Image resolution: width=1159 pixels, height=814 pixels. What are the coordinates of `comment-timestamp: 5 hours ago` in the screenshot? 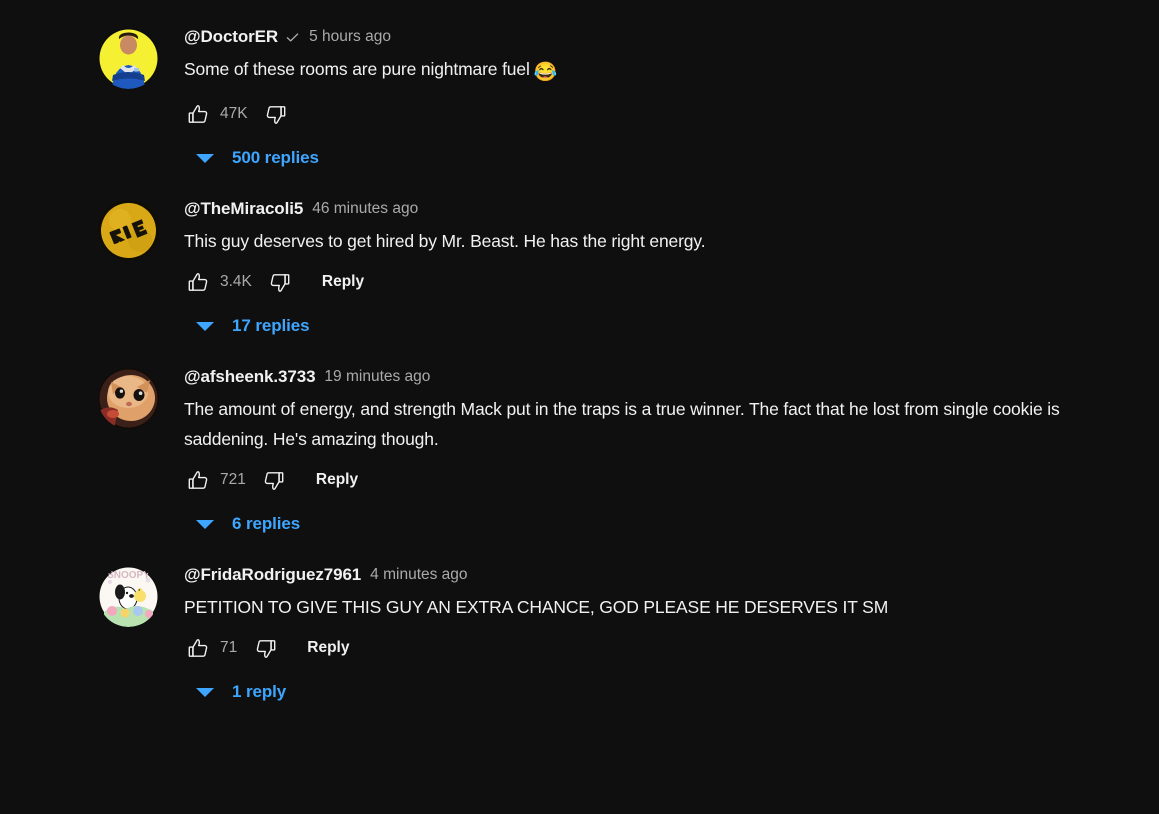 It's located at (350, 37).